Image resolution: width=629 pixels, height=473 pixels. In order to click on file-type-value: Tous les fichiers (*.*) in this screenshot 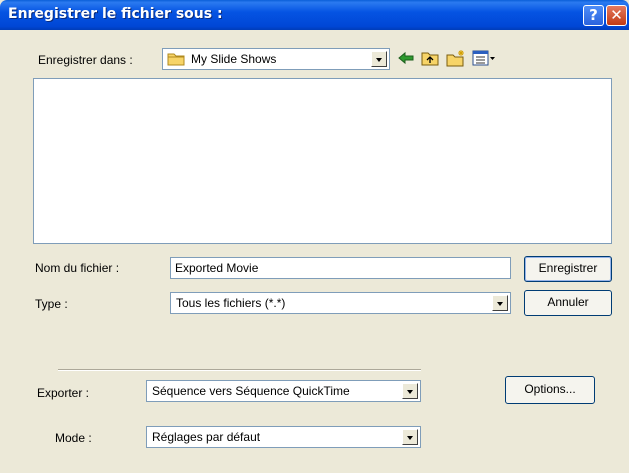, I will do `click(231, 303)`.